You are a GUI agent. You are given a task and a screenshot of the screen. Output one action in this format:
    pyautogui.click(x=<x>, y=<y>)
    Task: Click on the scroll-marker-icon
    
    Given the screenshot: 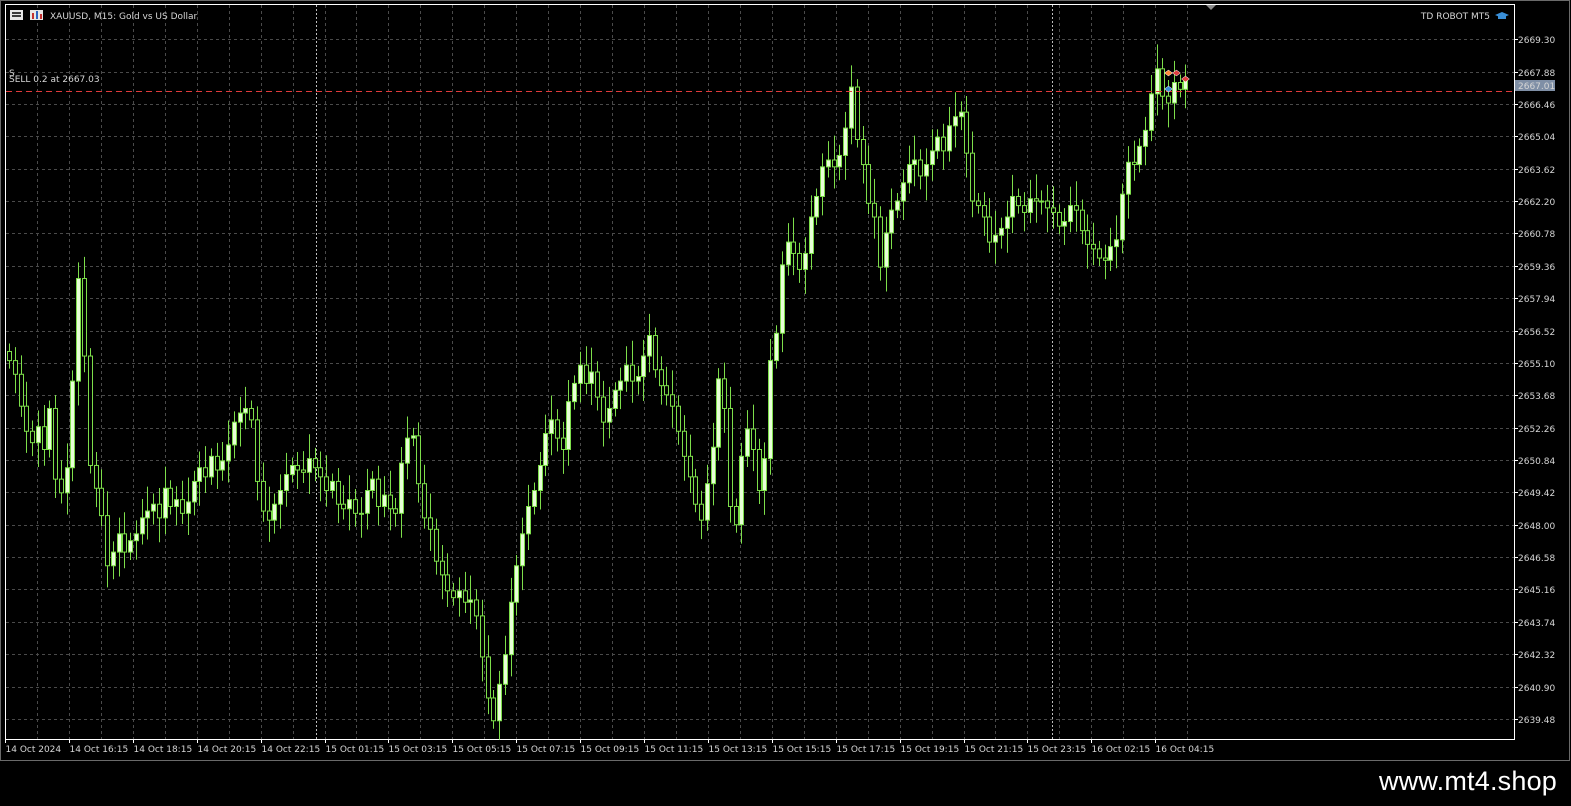 What is the action you would take?
    pyautogui.click(x=1211, y=7)
    